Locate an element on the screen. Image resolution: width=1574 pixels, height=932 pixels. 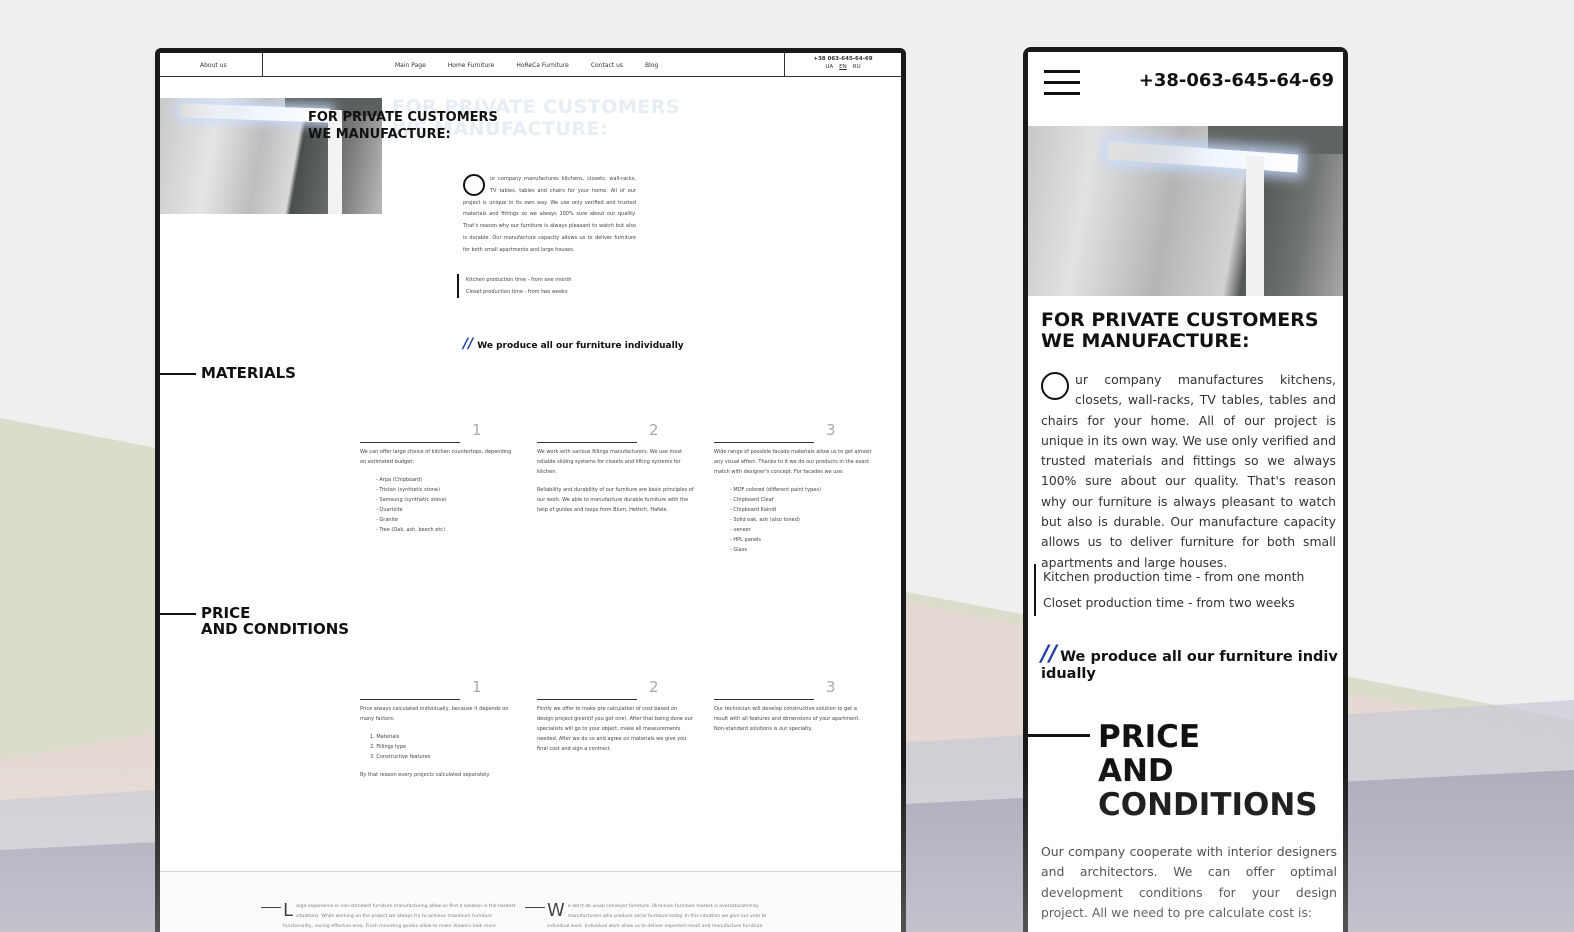
nav-home-furniture: Home Furniture is located at coordinates (471, 65).